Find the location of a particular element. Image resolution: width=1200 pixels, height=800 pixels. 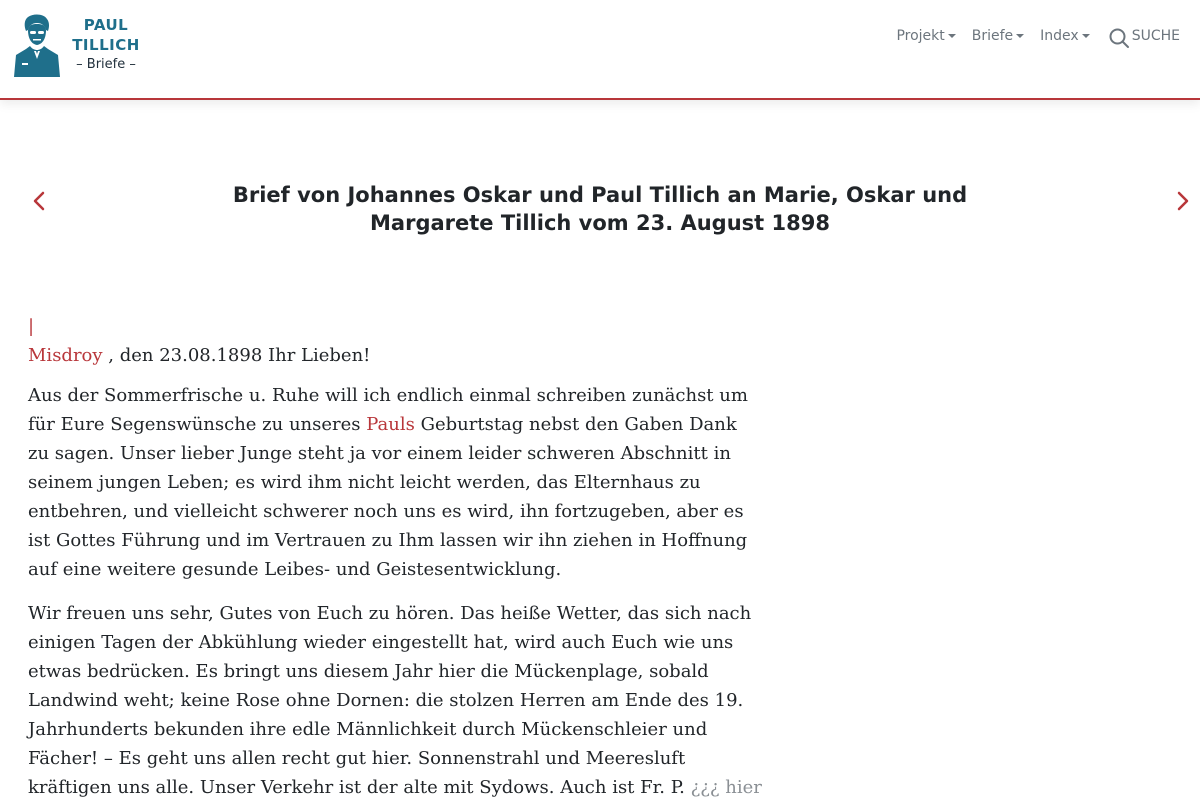

nav-briefe-dropdown: Briefe is located at coordinates (998, 36).